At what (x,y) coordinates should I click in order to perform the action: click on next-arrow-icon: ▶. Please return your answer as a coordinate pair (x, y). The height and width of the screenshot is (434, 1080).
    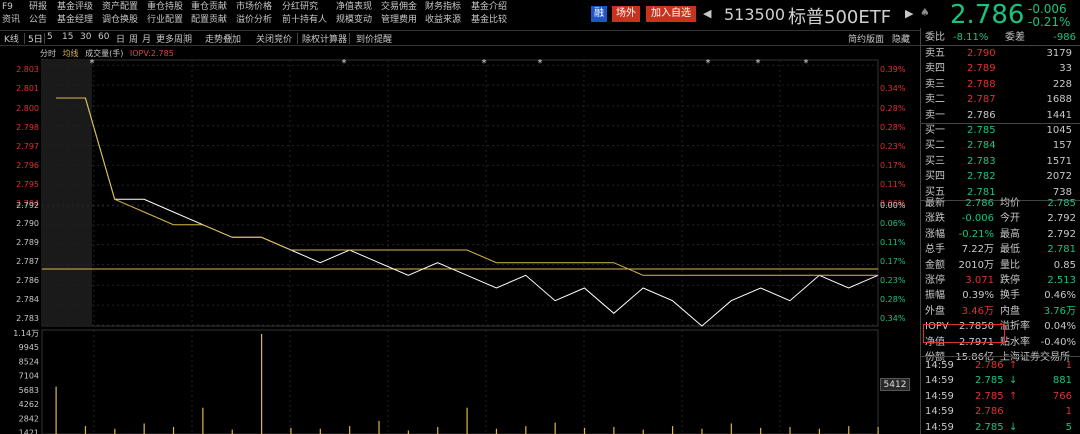
    Looking at the image, I should click on (909, 13).